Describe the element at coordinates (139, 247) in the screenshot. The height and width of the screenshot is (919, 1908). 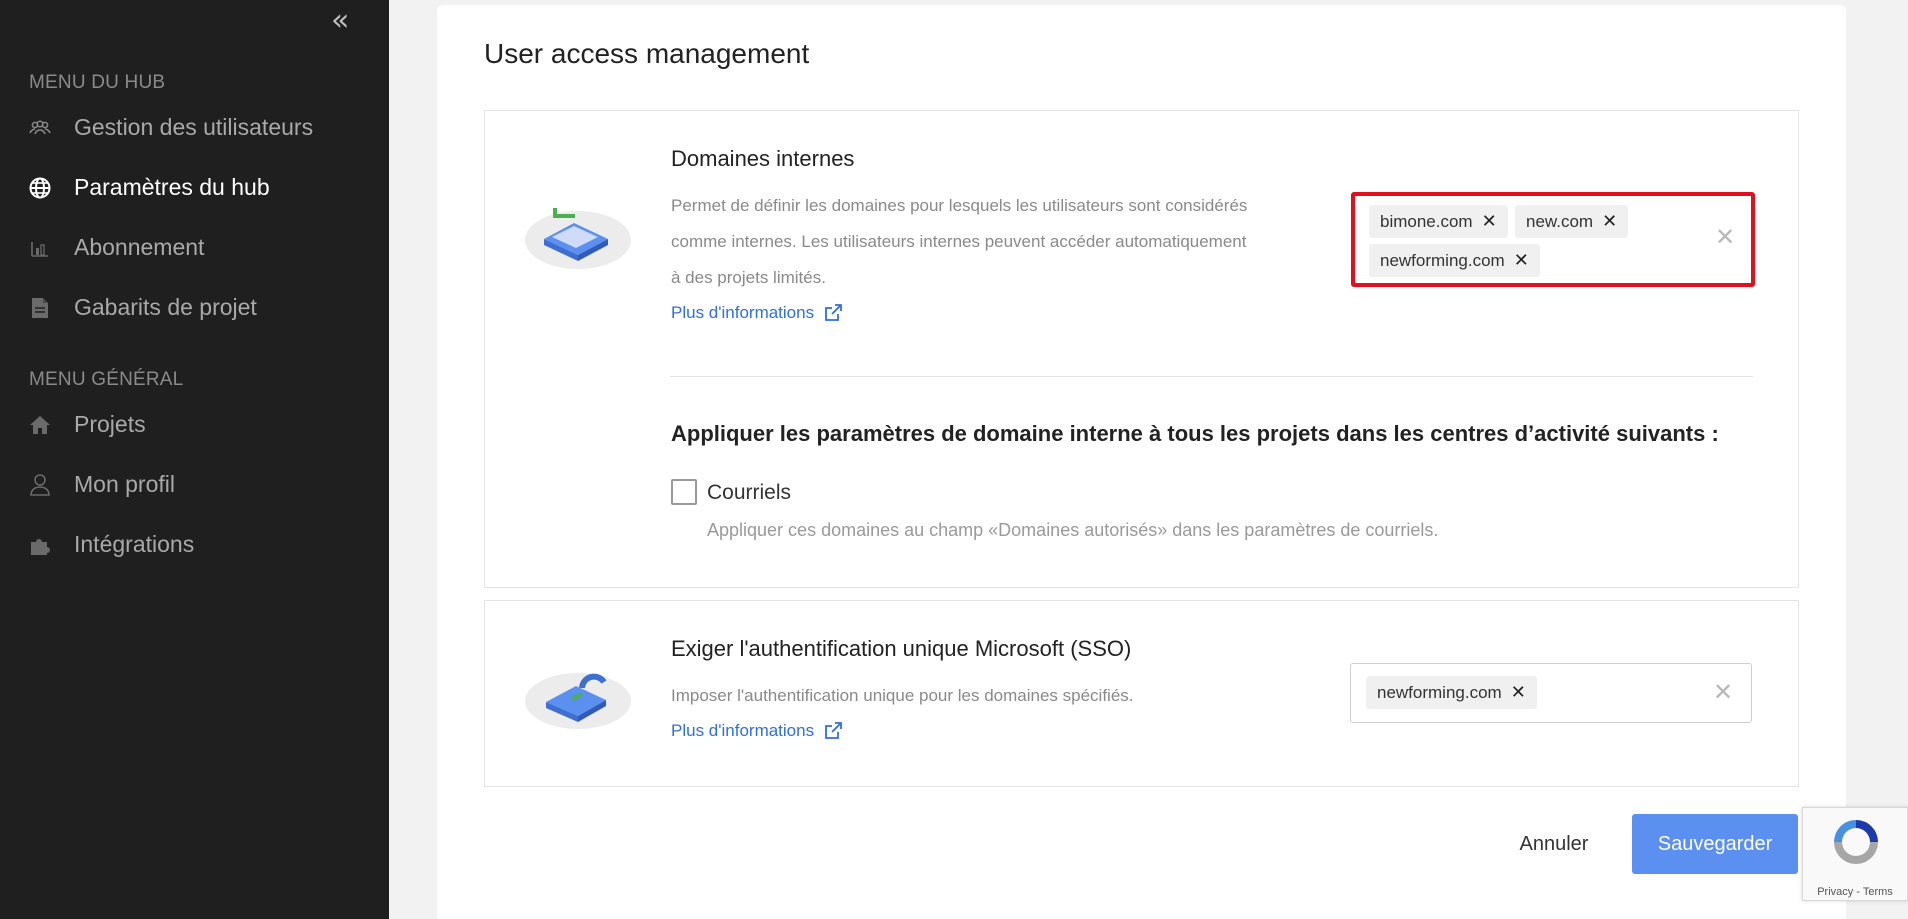
I see `sidebar-item-label: Abonnement` at that location.